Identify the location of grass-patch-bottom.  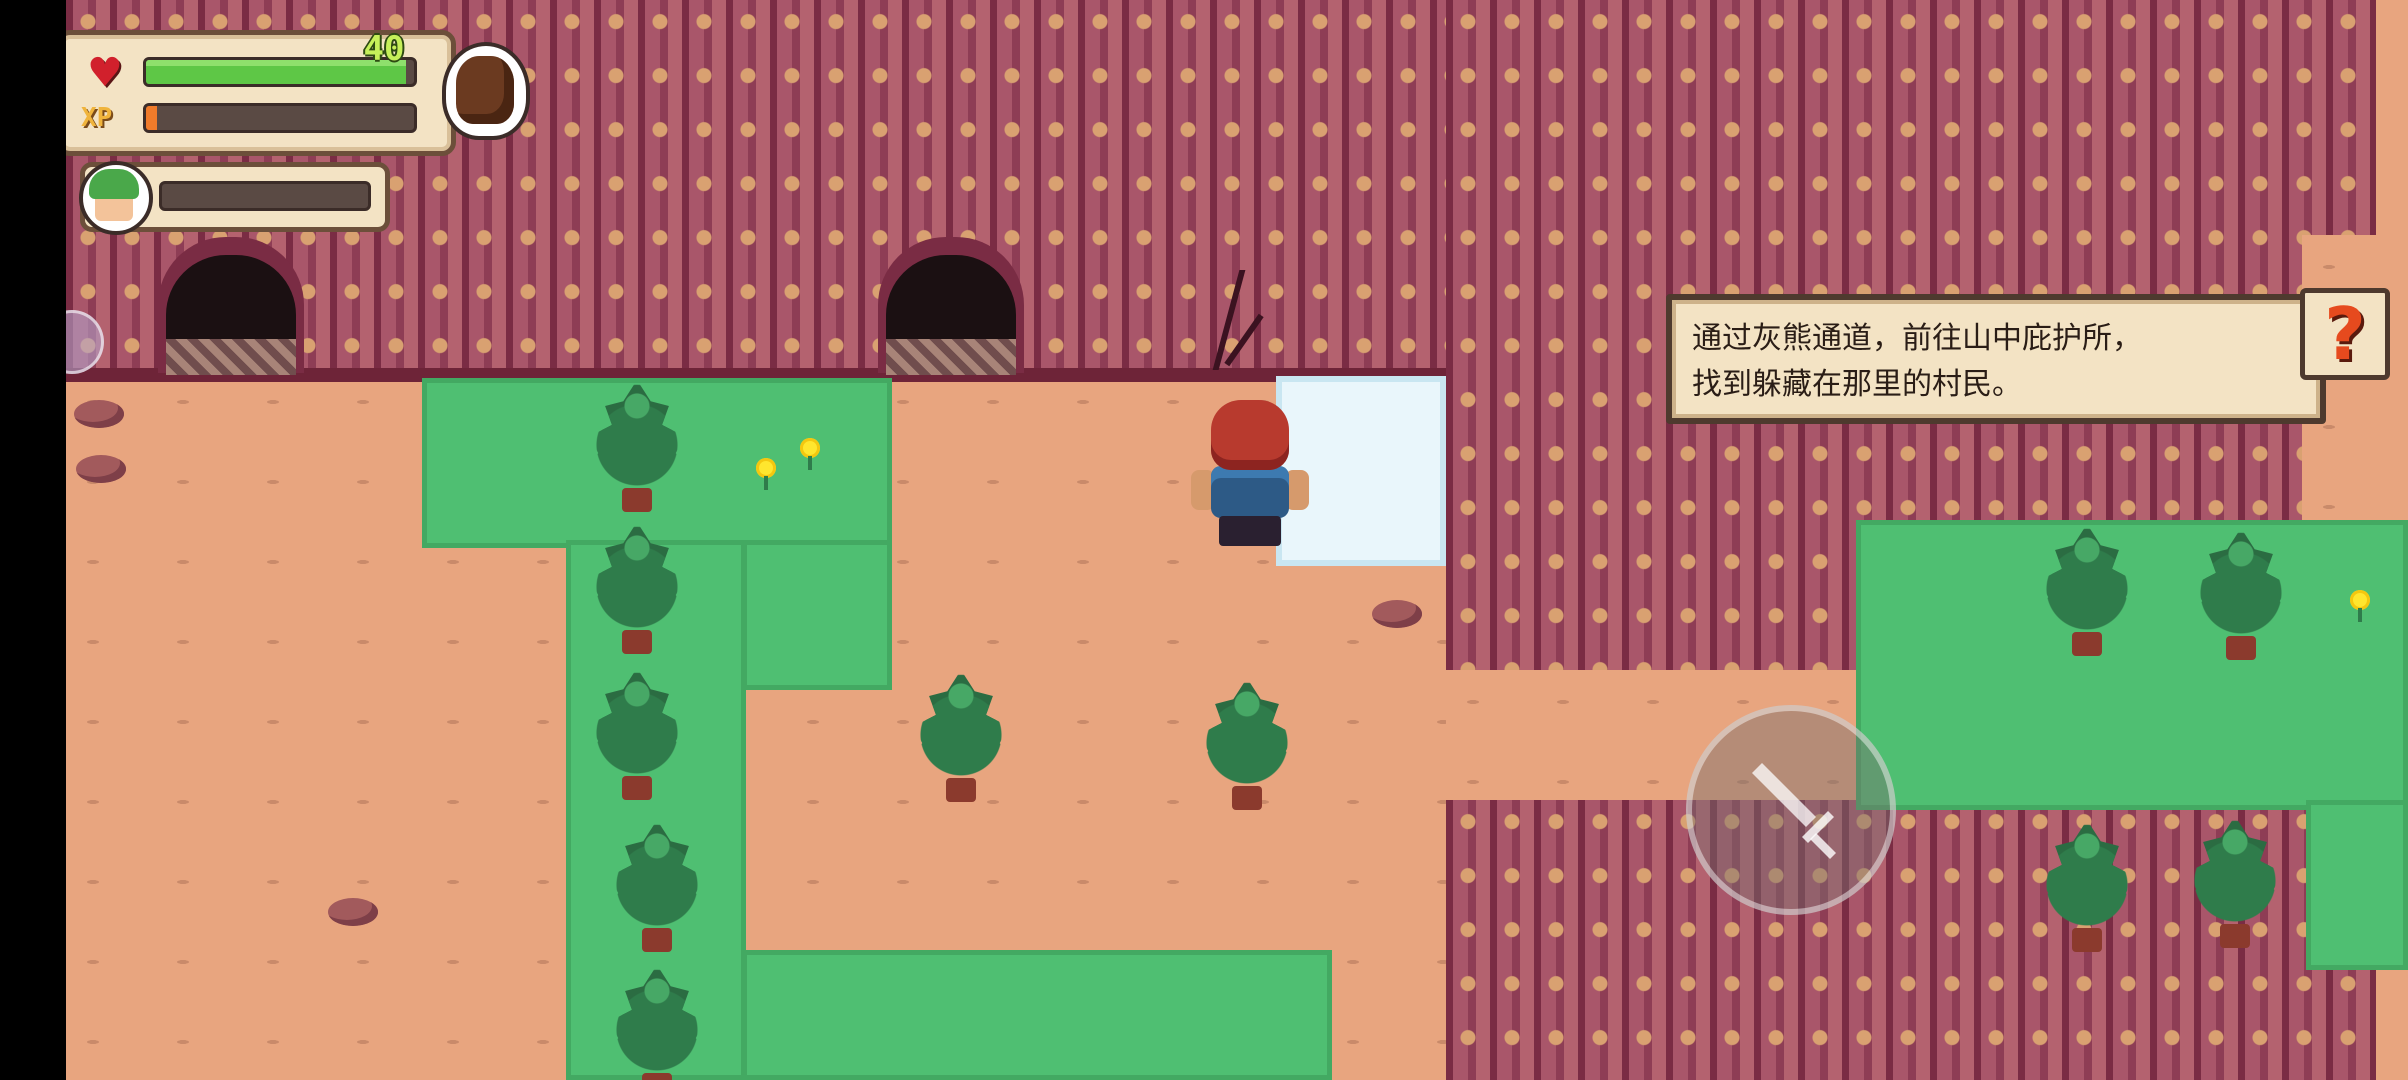
(1037, 1015).